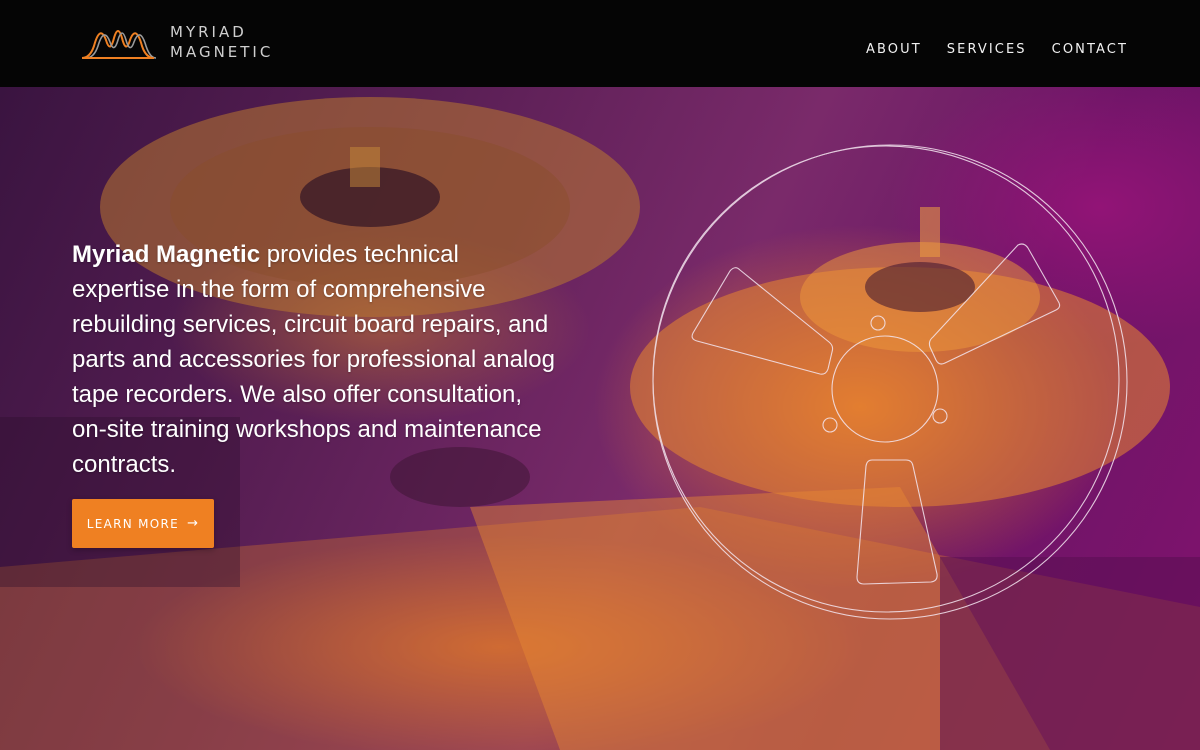 Image resolution: width=1200 pixels, height=750 pixels. I want to click on nav-services: SERVICES, so click(987, 49).